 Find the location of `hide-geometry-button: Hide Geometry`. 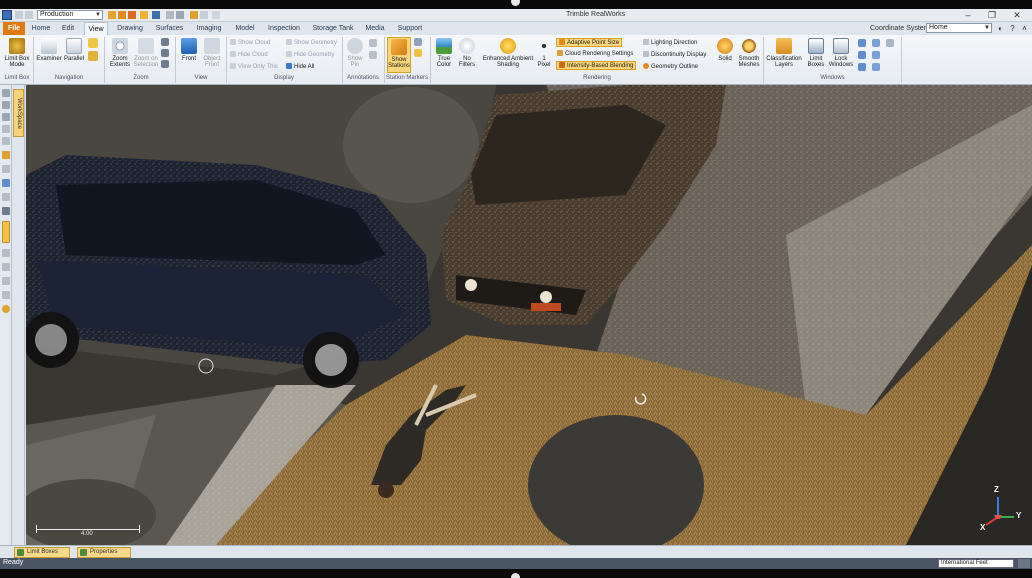

hide-geometry-button: Hide Geometry is located at coordinates (310, 55).